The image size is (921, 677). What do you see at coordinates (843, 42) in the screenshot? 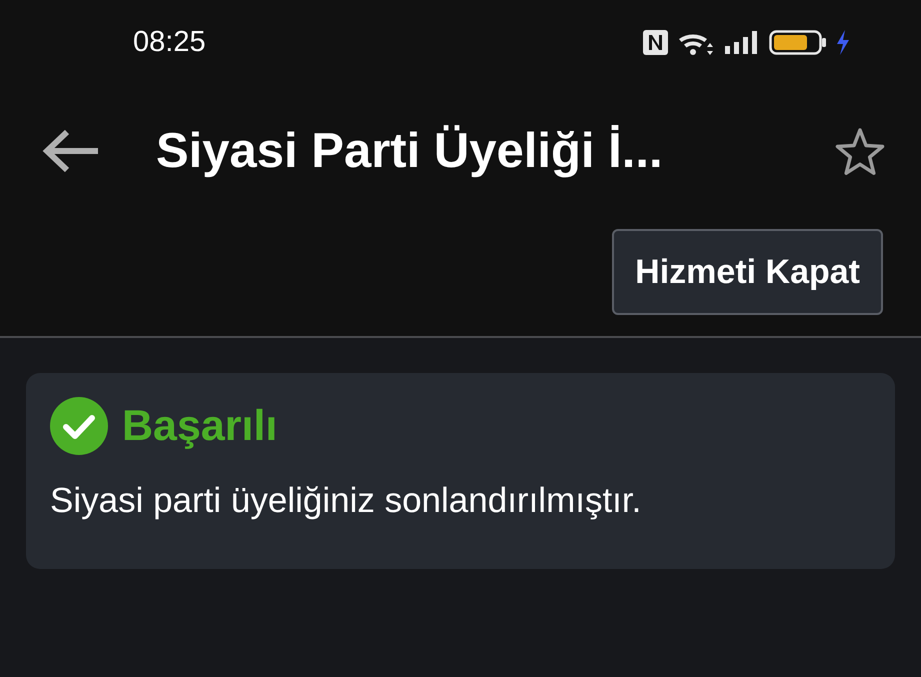
I see `charging-icon` at bounding box center [843, 42].